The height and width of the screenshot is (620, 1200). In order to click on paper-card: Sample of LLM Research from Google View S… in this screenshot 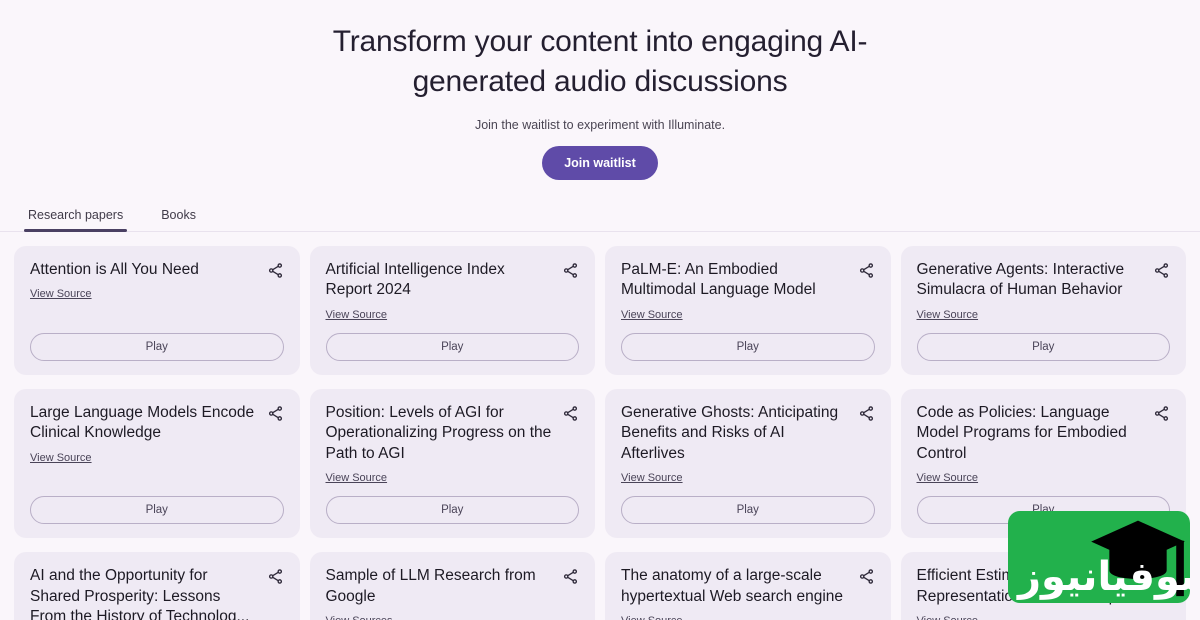, I will do `click(452, 586)`.